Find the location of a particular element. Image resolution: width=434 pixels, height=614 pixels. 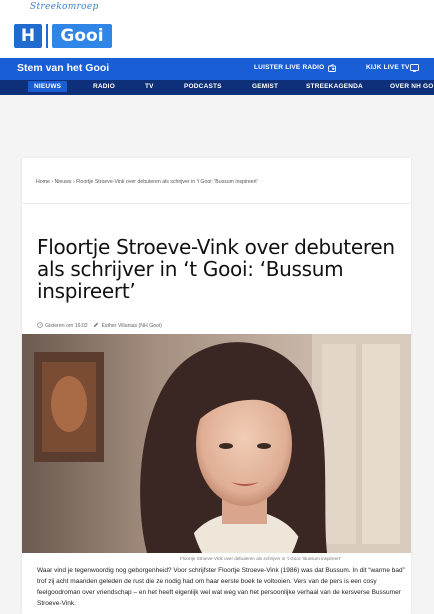

live-radio-link: LUISTER LIVE RADIO is located at coordinates (289, 67).